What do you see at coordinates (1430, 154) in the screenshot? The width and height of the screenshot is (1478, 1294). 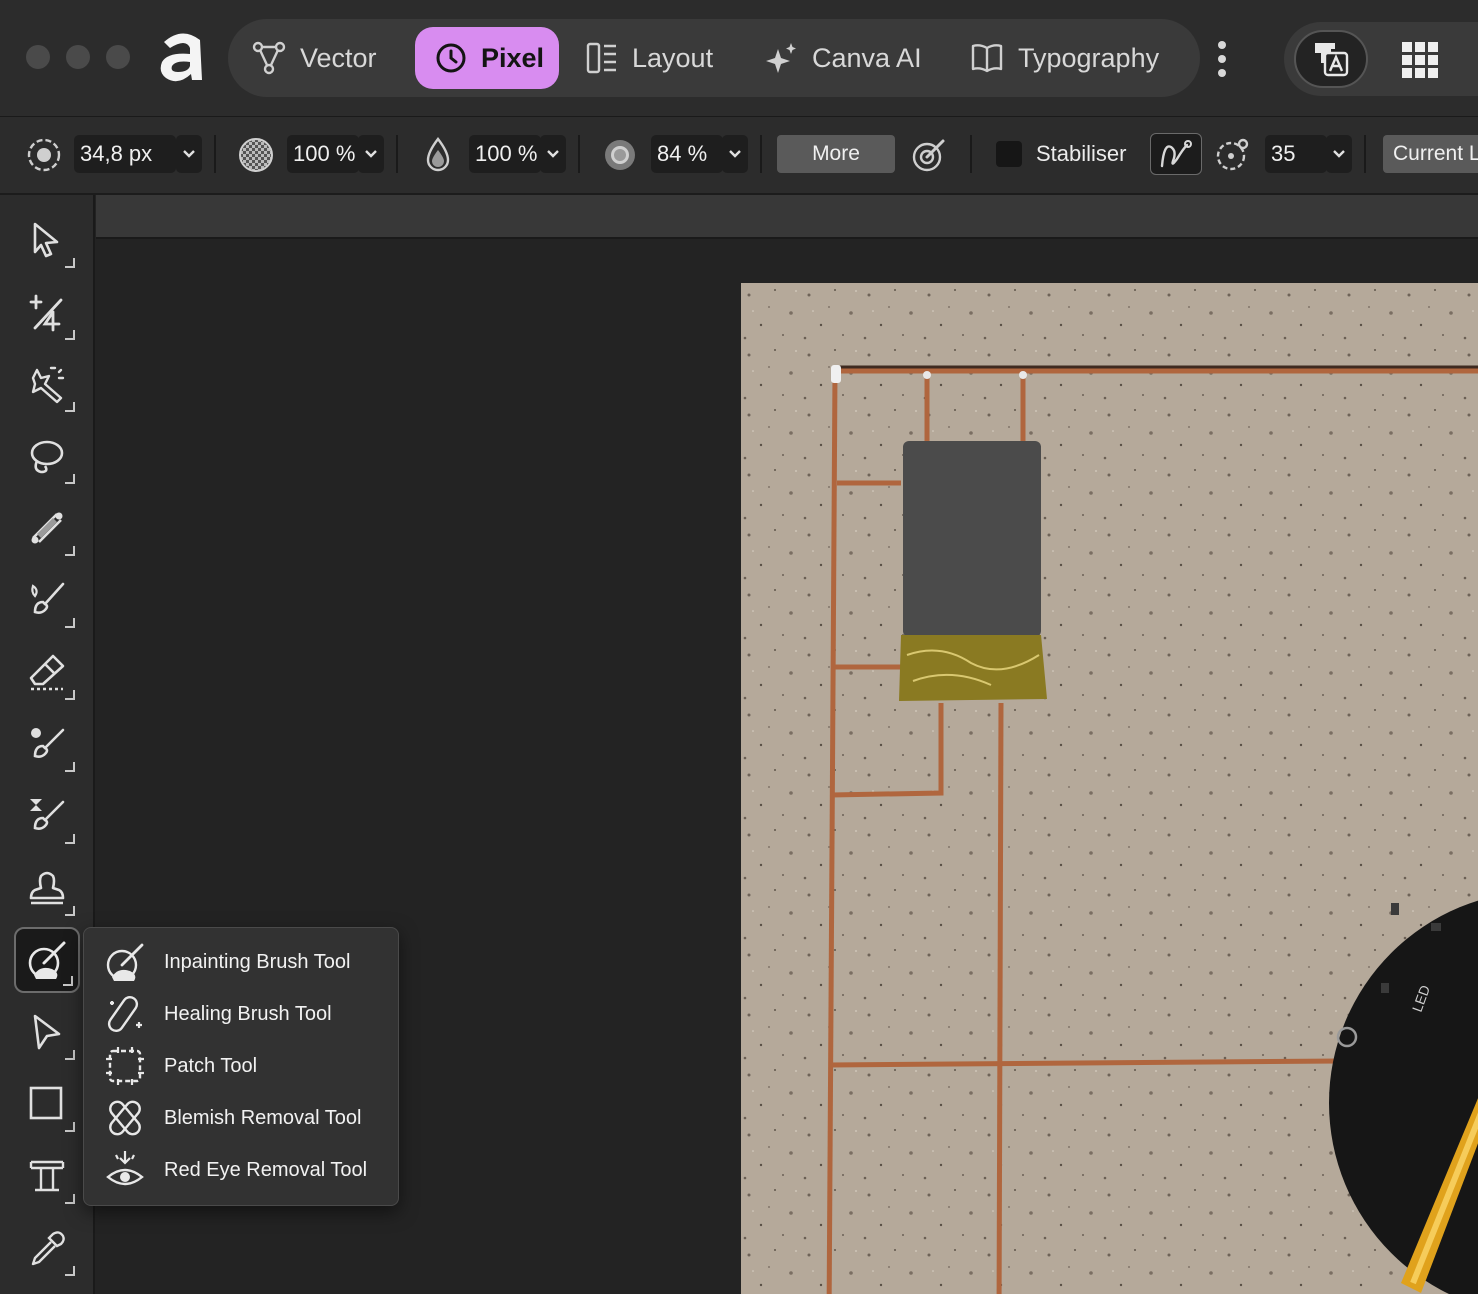 I see `current-layer-button: Current L` at bounding box center [1430, 154].